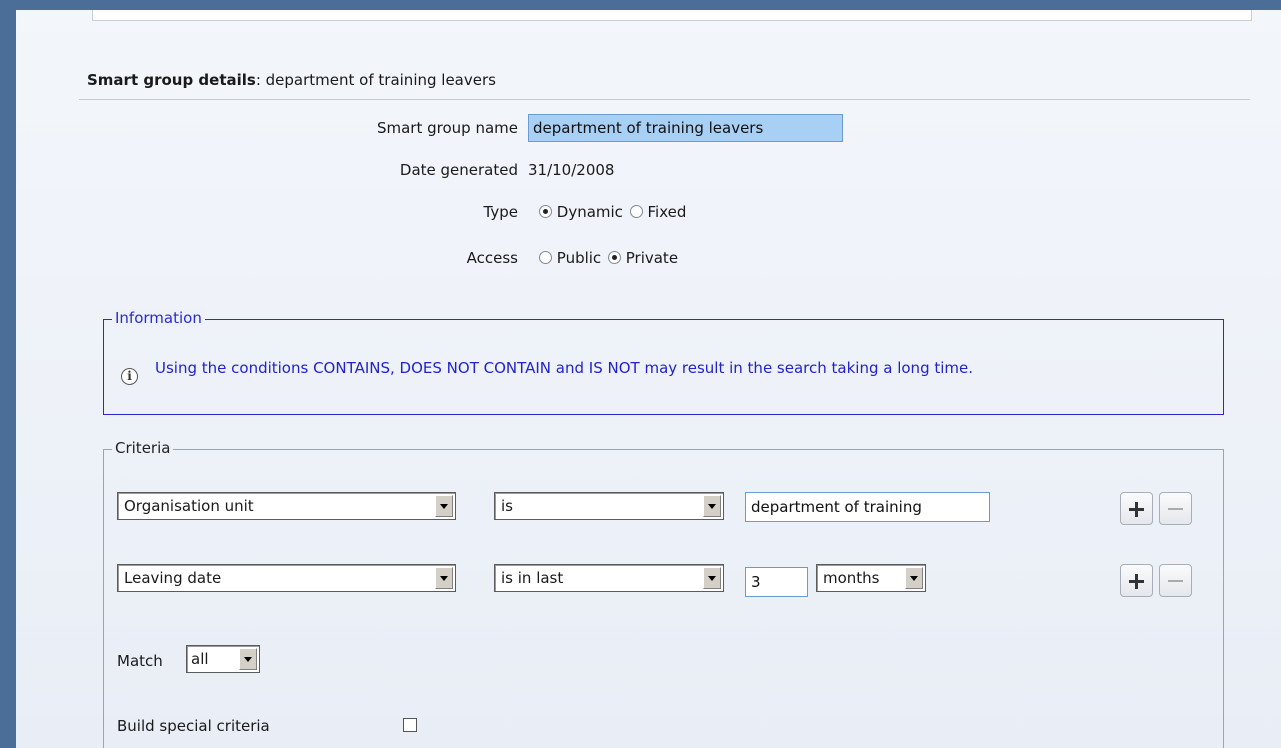 The width and height of the screenshot is (1281, 748). I want to click on smart-group-name-input, so click(685, 128).